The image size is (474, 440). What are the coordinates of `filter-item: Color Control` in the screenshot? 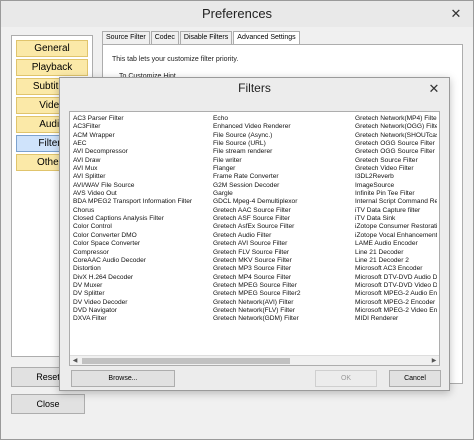 It's located at (143, 227).